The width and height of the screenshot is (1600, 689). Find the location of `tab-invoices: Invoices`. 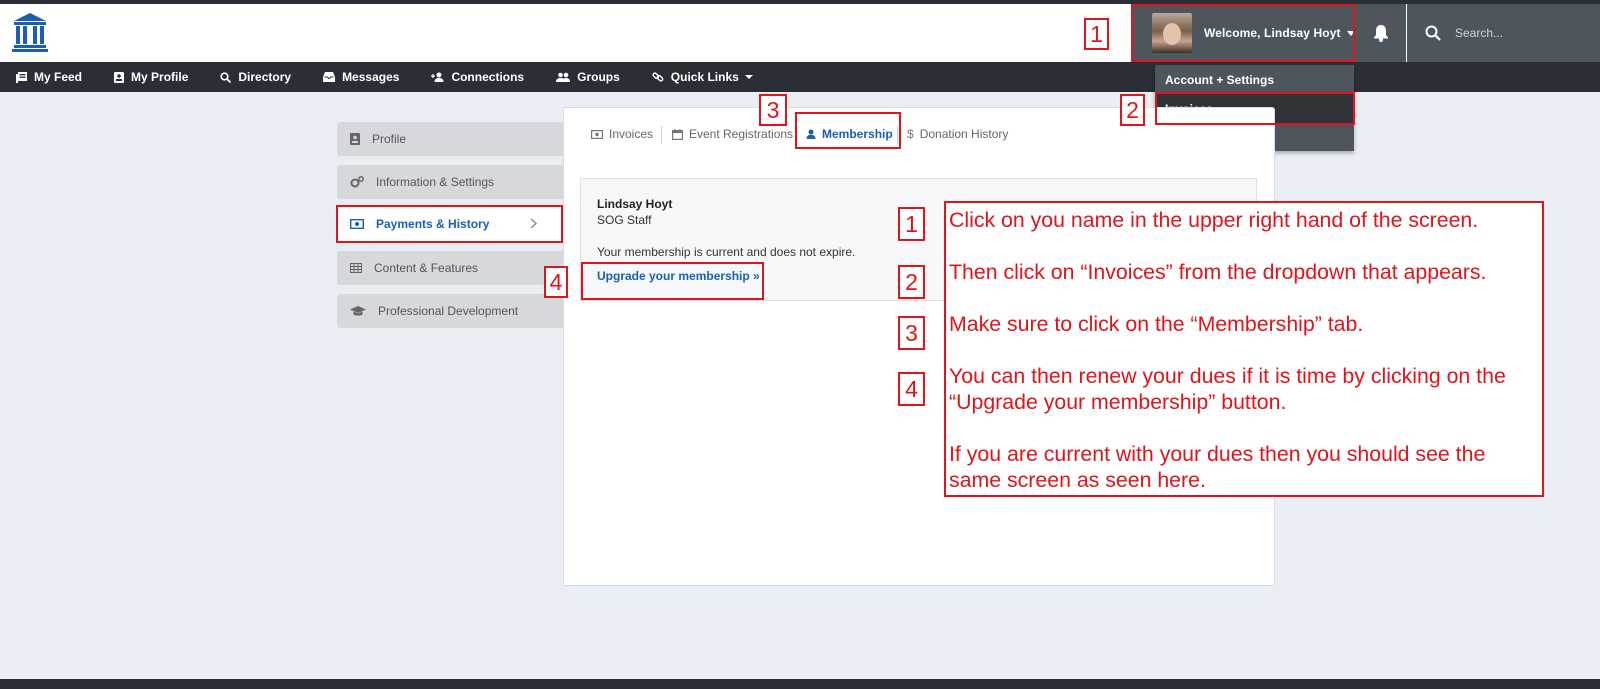

tab-invoices: Invoices is located at coordinates (622, 134).